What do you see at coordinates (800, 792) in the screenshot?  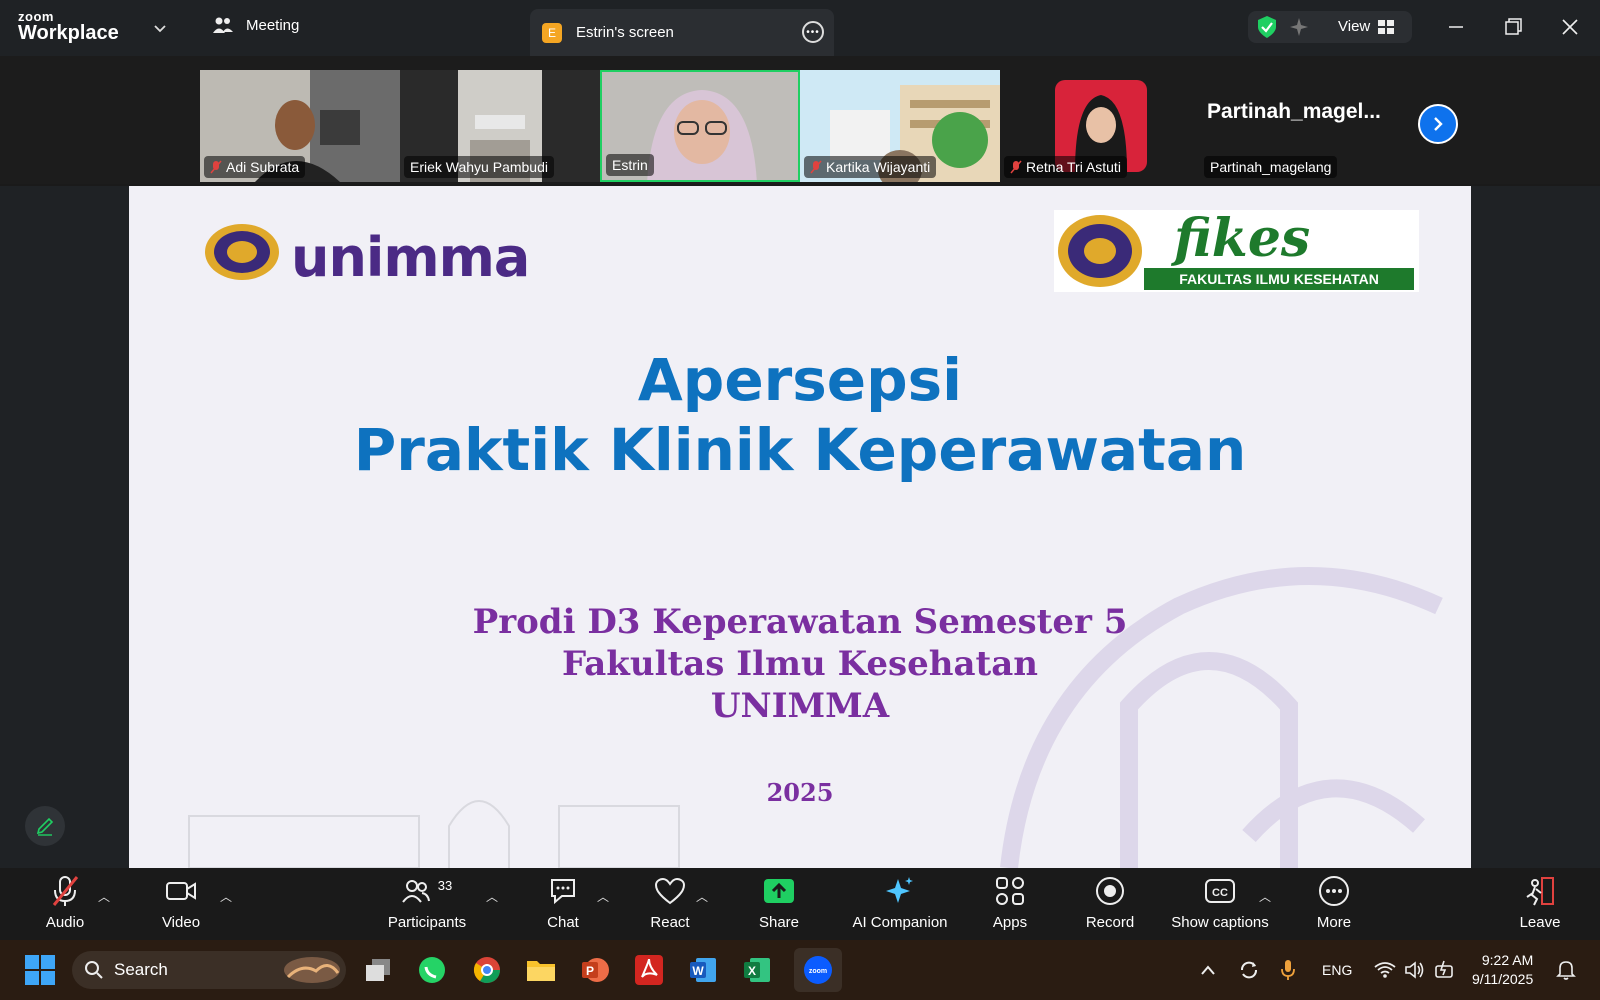 I see `slide-year: 2025` at bounding box center [800, 792].